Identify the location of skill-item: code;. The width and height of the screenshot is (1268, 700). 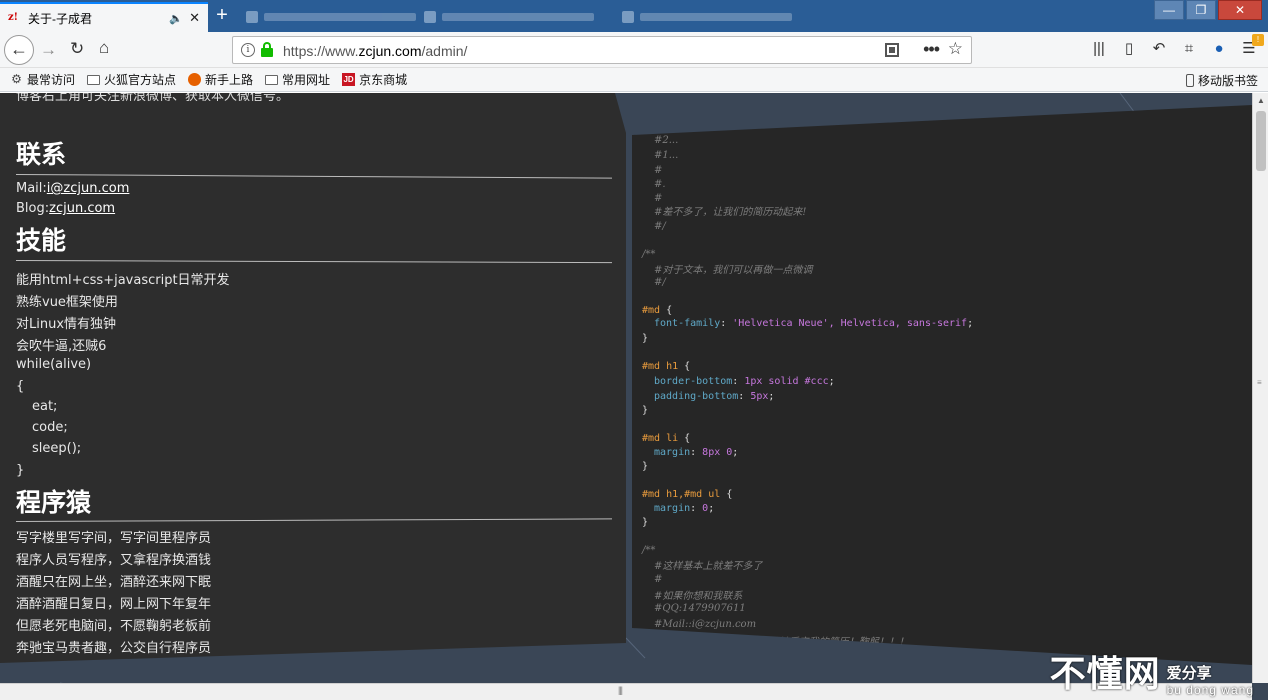
(50, 427).